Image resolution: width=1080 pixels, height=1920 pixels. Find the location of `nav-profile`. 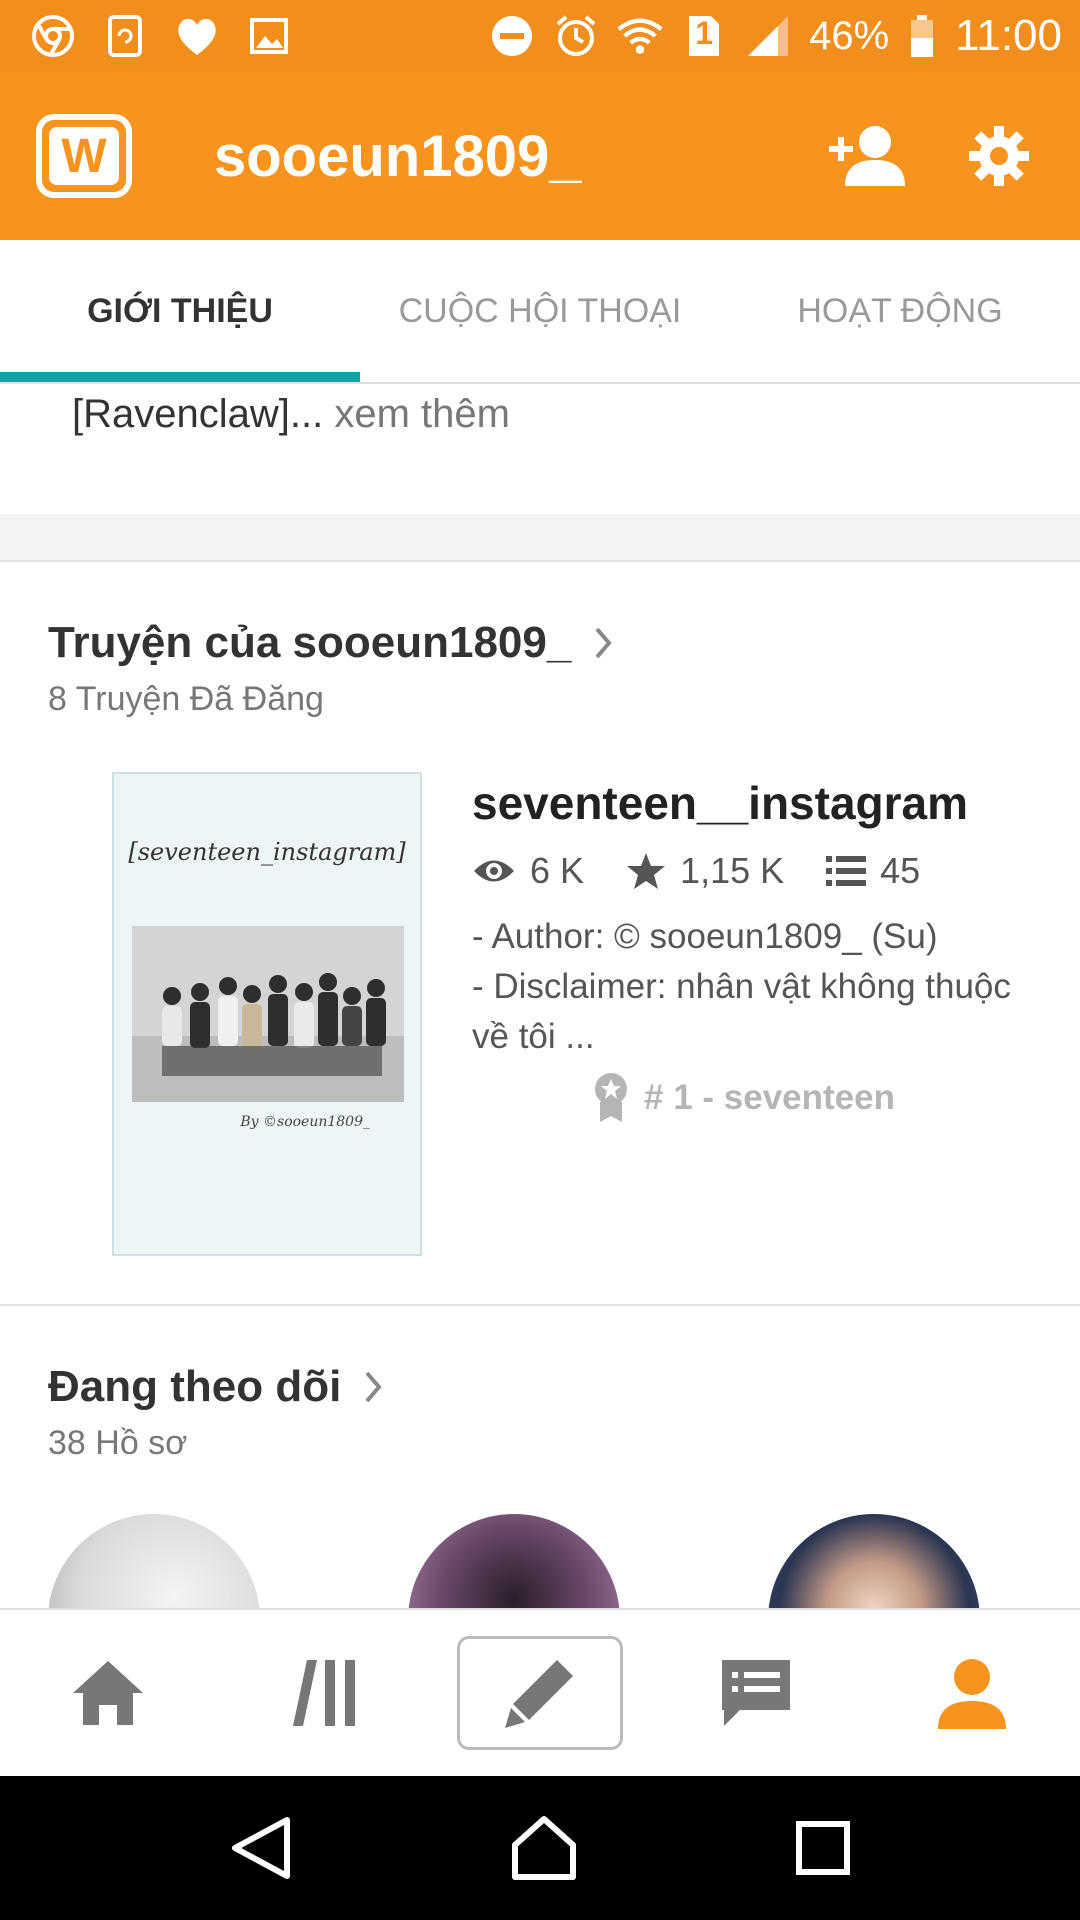

nav-profile is located at coordinates (972, 1693).